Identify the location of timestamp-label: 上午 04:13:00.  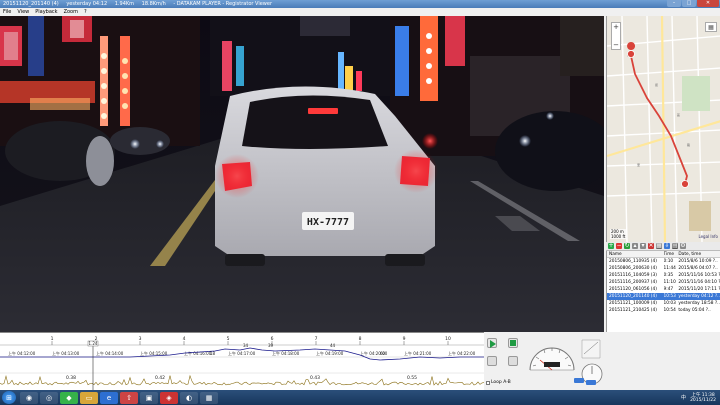
(66, 353).